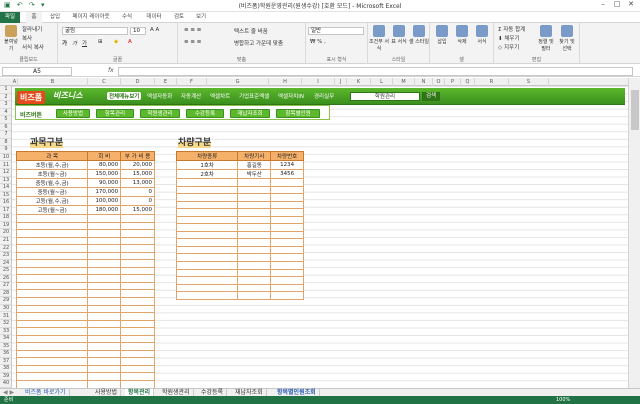 The width and height of the screenshot is (640, 404). What do you see at coordinates (192, 42) in the screenshot?
I see `align-left-icon: ≡ ≡ ≡` at bounding box center [192, 42].